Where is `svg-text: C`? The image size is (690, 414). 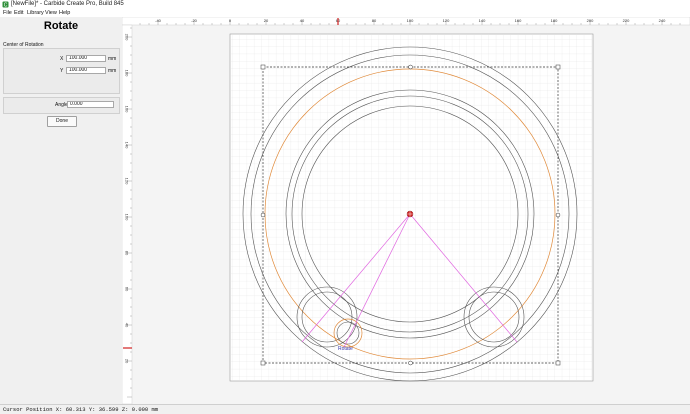
svg-text: C is located at coordinates (6, 5).